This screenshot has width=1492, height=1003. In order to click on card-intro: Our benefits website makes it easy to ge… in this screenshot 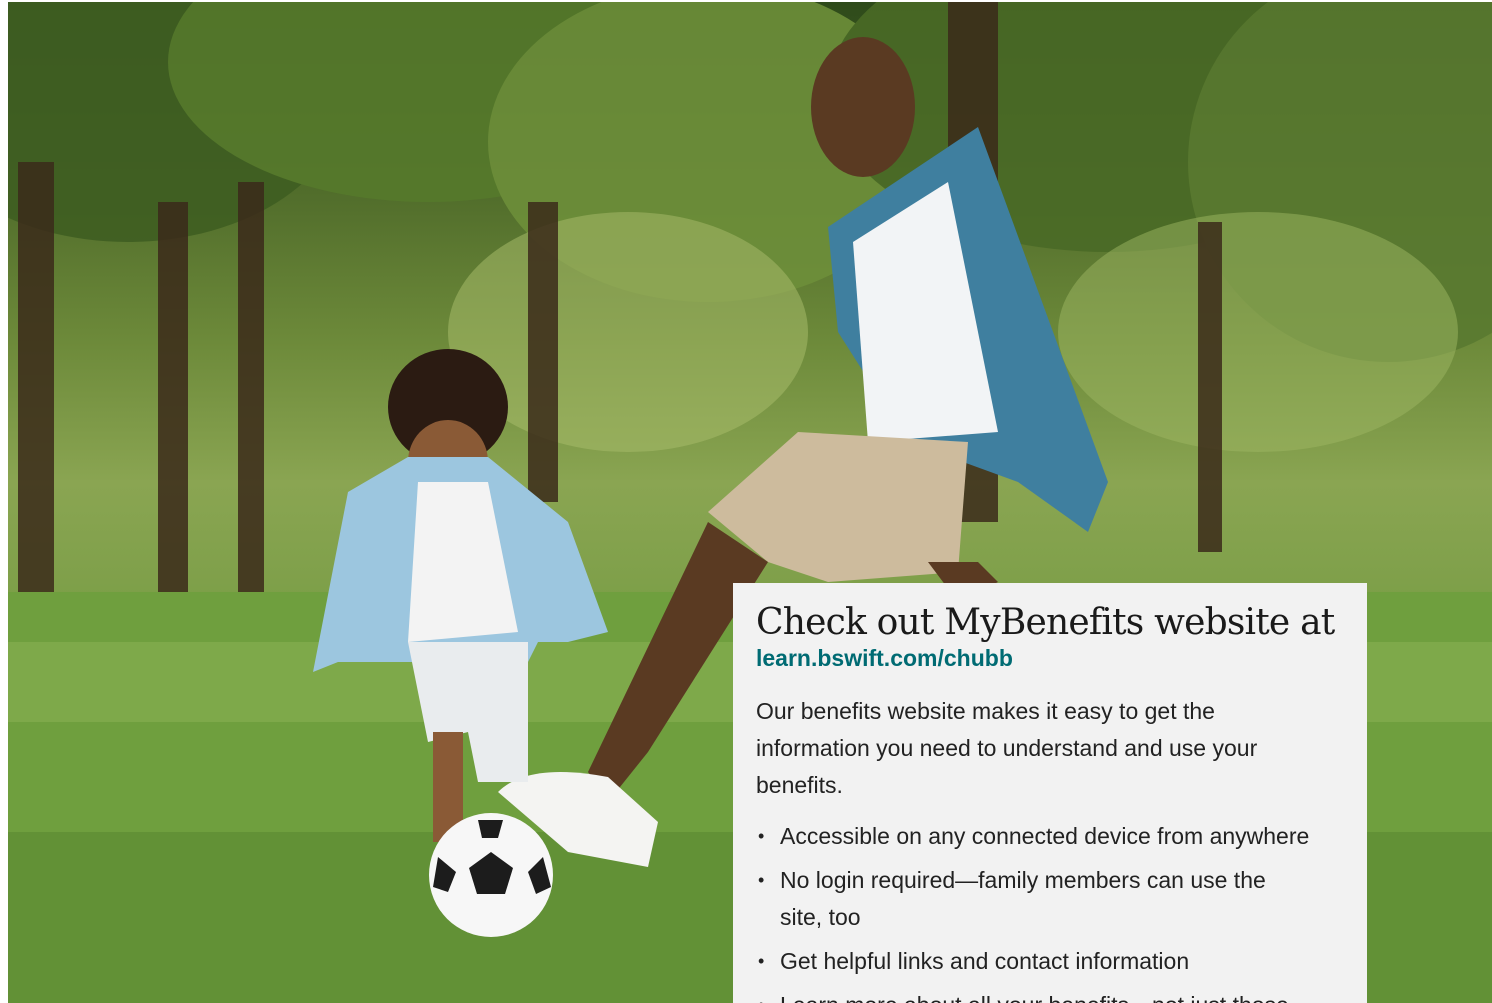, I will do `click(1007, 748)`.